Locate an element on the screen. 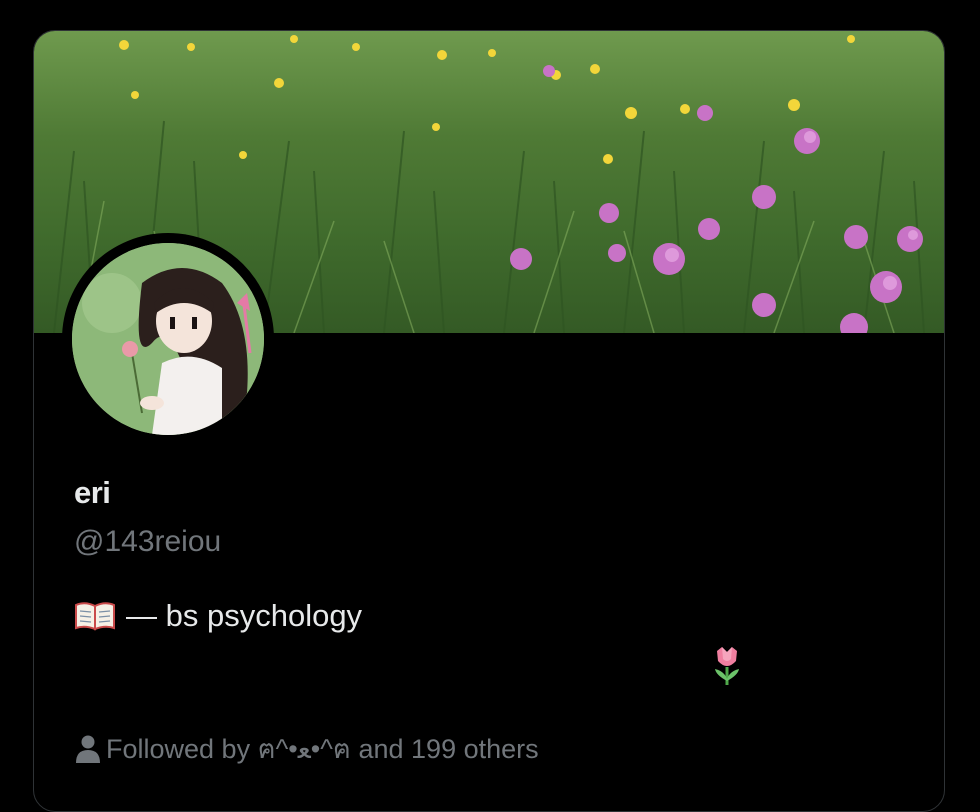  person-icon is located at coordinates (88, 749).